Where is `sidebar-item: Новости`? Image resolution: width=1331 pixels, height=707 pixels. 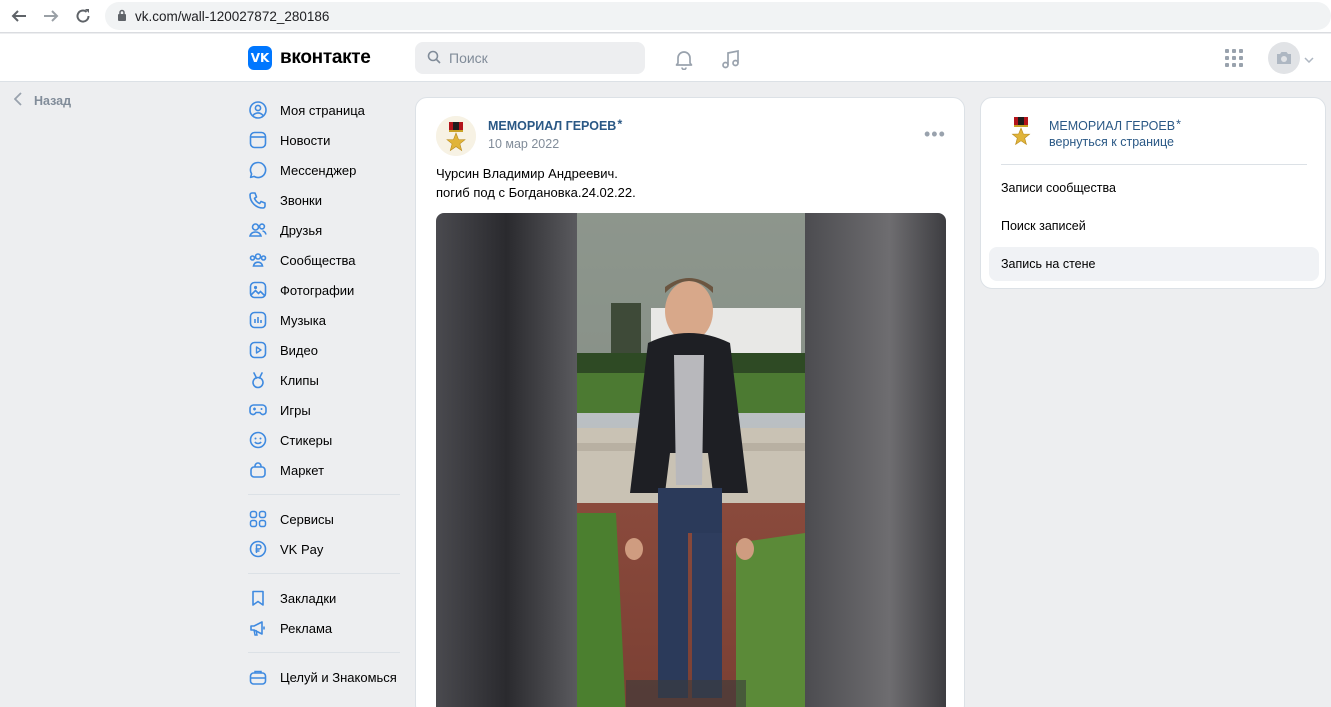
sidebar-item: Новости is located at coordinates (324, 140).